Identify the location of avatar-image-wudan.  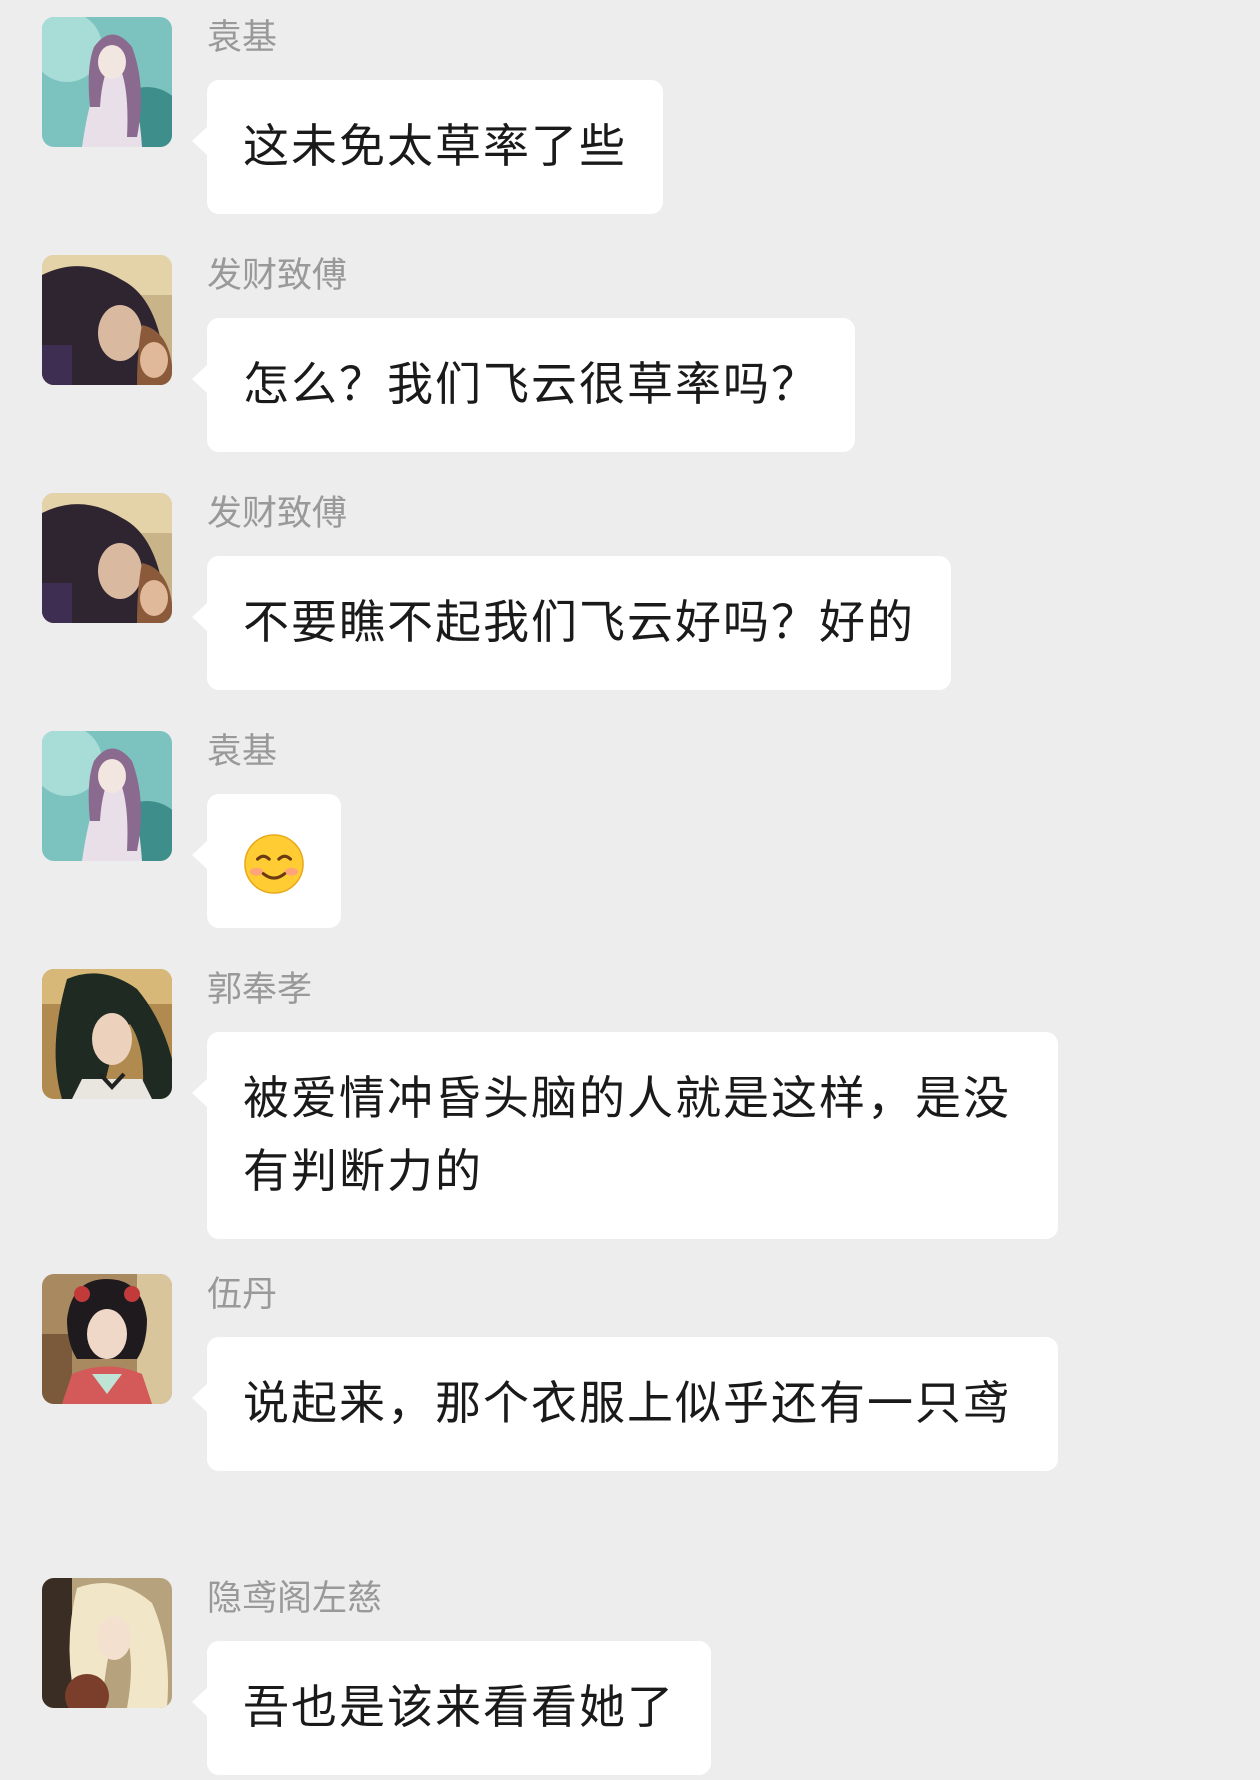
(107, 1339).